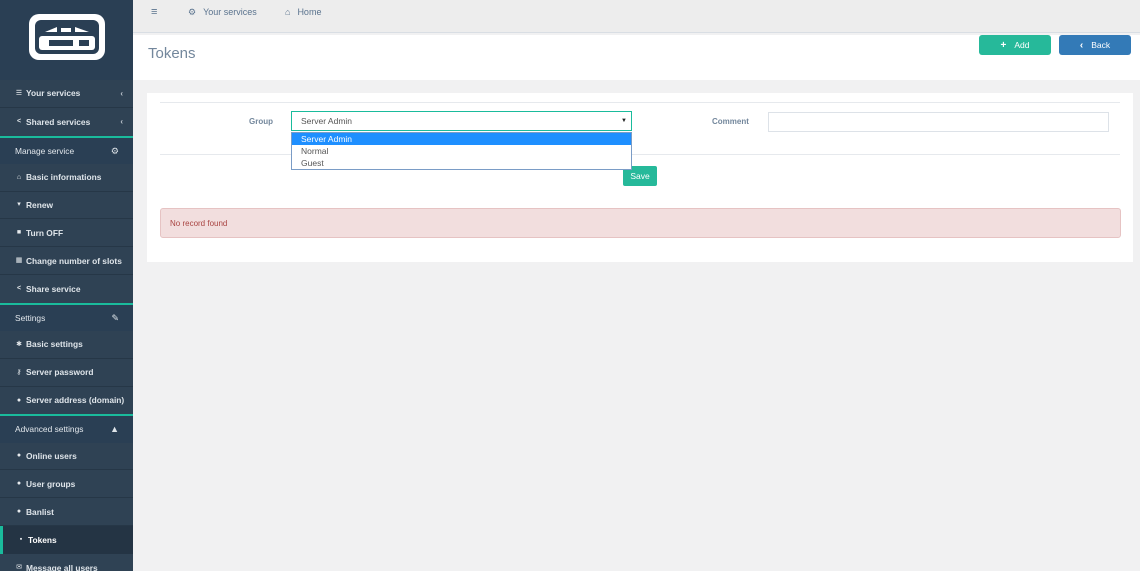 The width and height of the screenshot is (1140, 571). What do you see at coordinates (40, 511) in the screenshot?
I see `sidebar-item-label: Banlist` at bounding box center [40, 511].